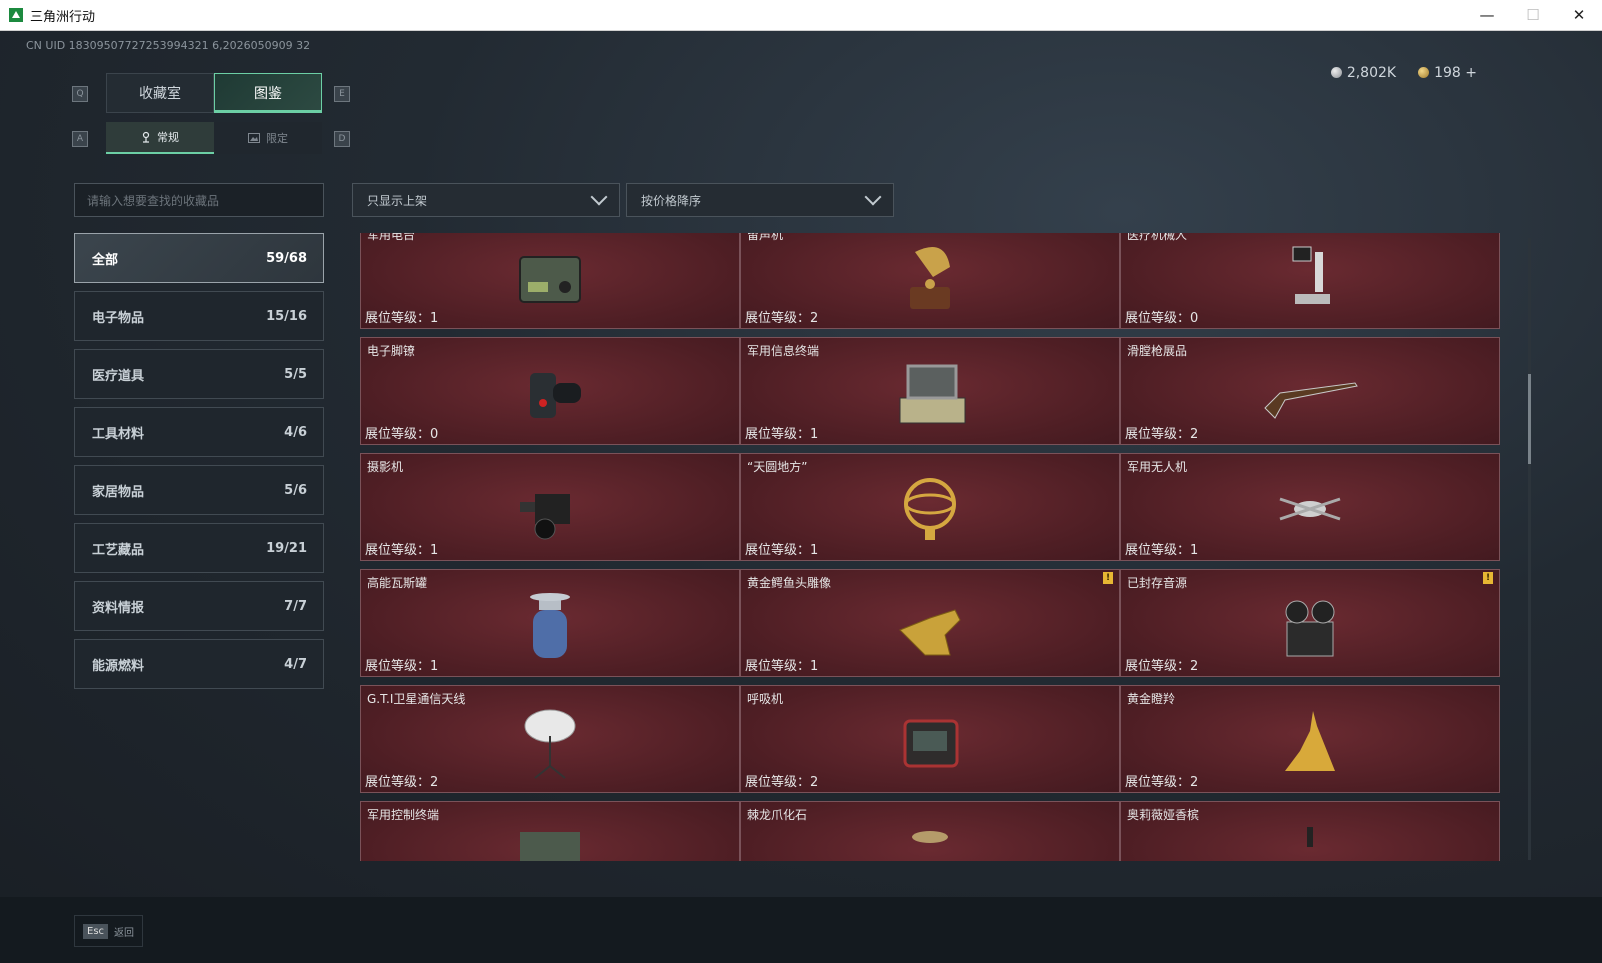 This screenshot has height=963, width=1602. Describe the element at coordinates (1403, 73) in the screenshot. I see `currency-display: 2,802K 198 +` at that location.